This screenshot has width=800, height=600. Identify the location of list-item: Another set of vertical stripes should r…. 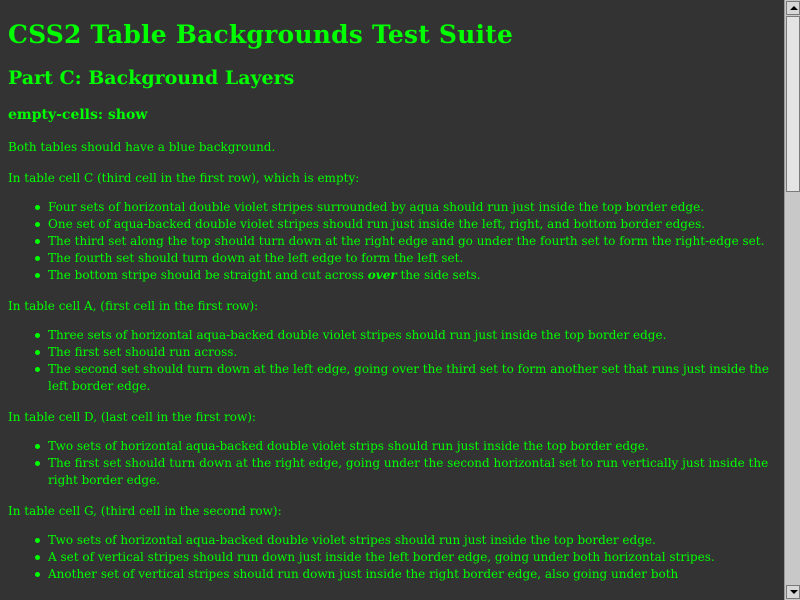
(405, 574).